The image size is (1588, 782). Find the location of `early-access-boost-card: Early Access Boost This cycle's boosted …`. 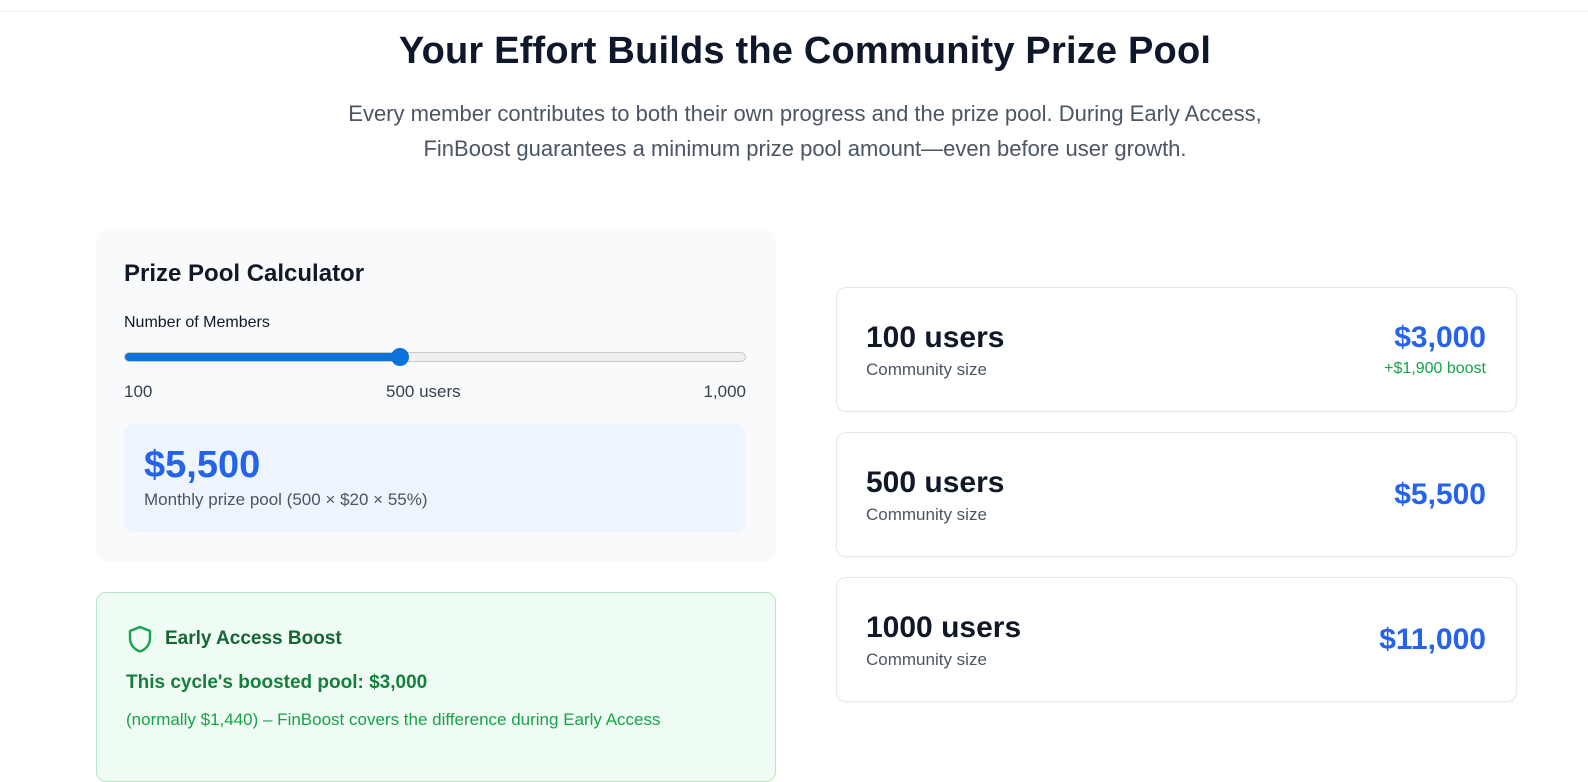

early-access-boost-card: Early Access Boost This cycle's boosted … is located at coordinates (436, 687).